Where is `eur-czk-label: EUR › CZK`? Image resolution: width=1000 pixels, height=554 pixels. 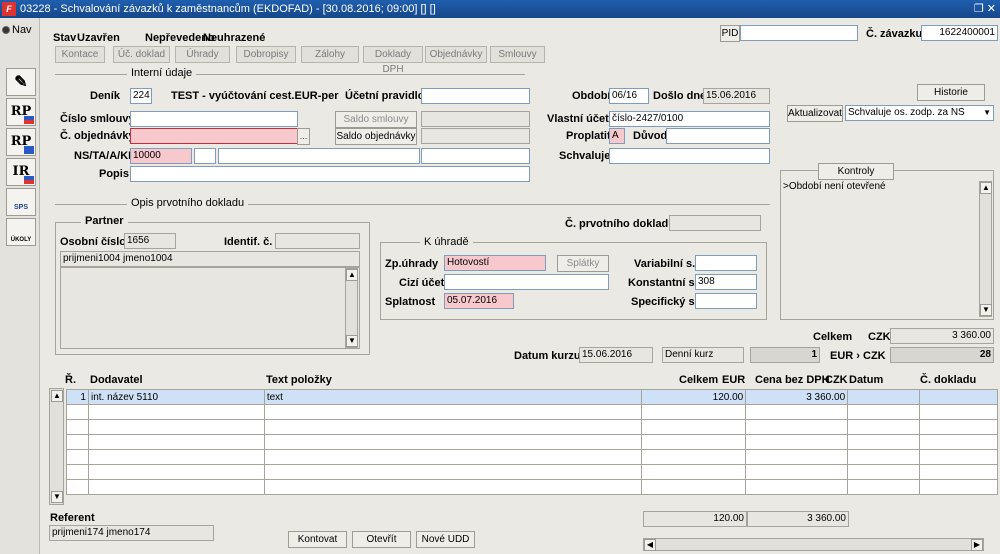 eur-czk-label: EUR › CZK is located at coordinates (858, 356).